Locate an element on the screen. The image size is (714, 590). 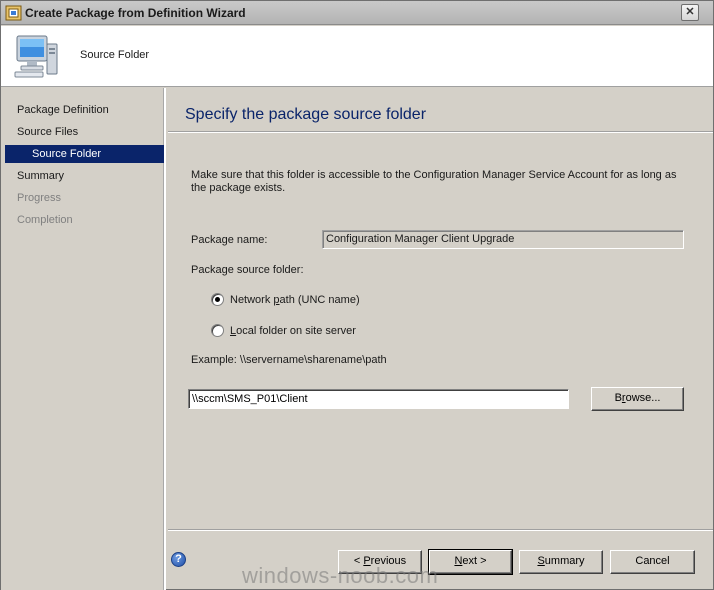
close-icon: ✕ is located at coordinates (690, 12).